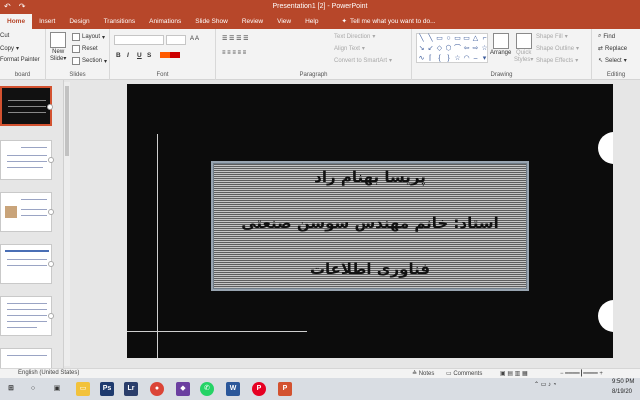  What do you see at coordinates (107, 389) in the screenshot?
I see `photoshop-icon: Ps` at bounding box center [107, 389].